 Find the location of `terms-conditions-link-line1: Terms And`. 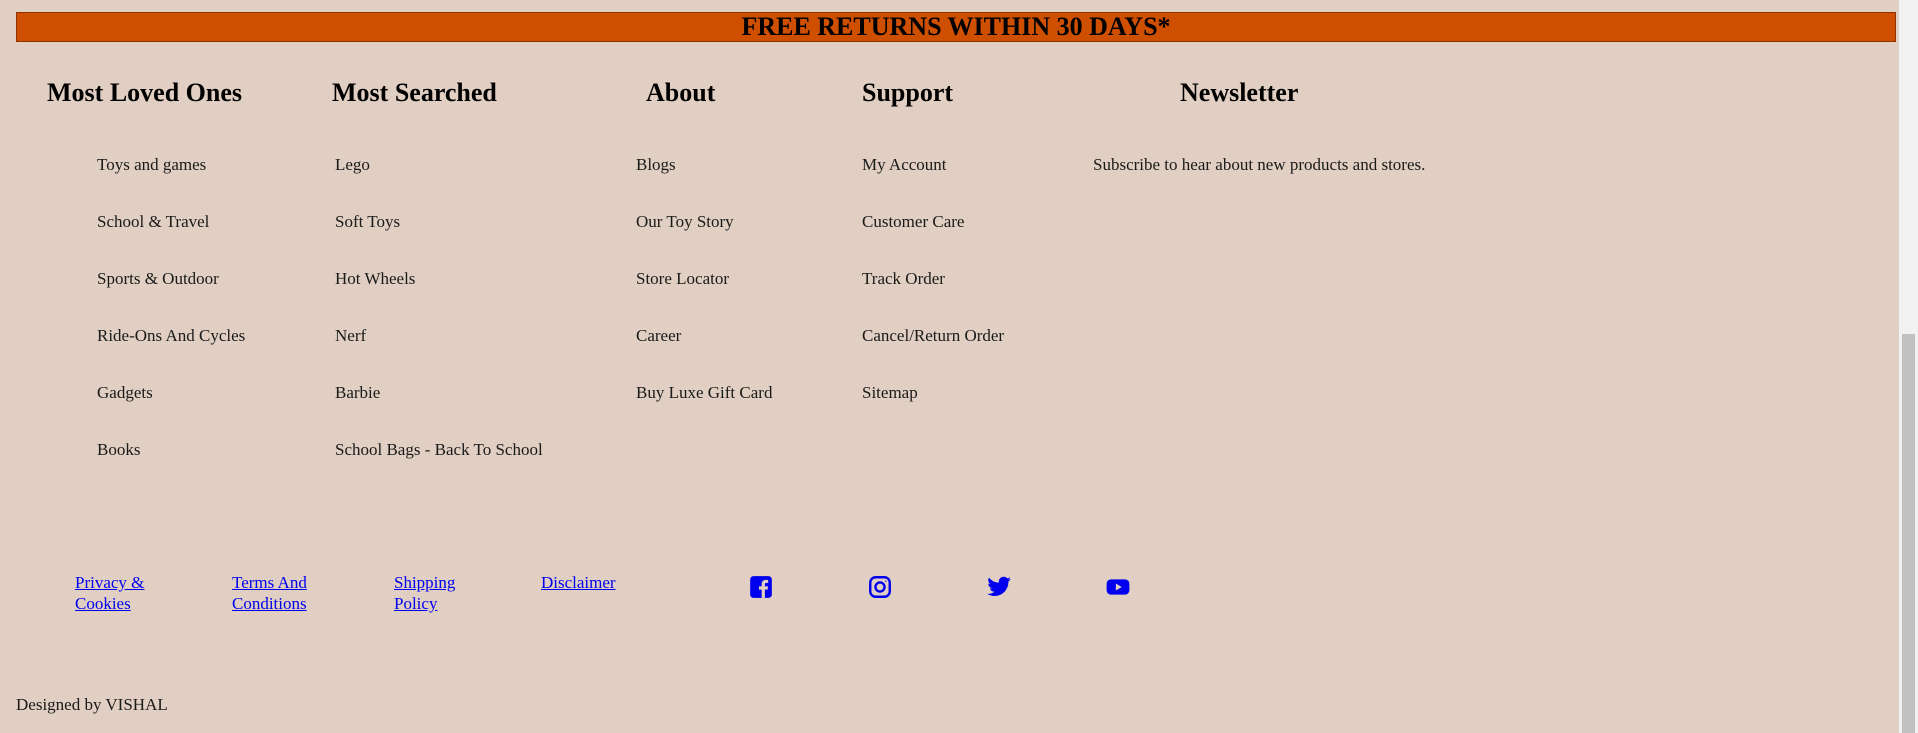

terms-conditions-link-line1: Terms And is located at coordinates (269, 582).